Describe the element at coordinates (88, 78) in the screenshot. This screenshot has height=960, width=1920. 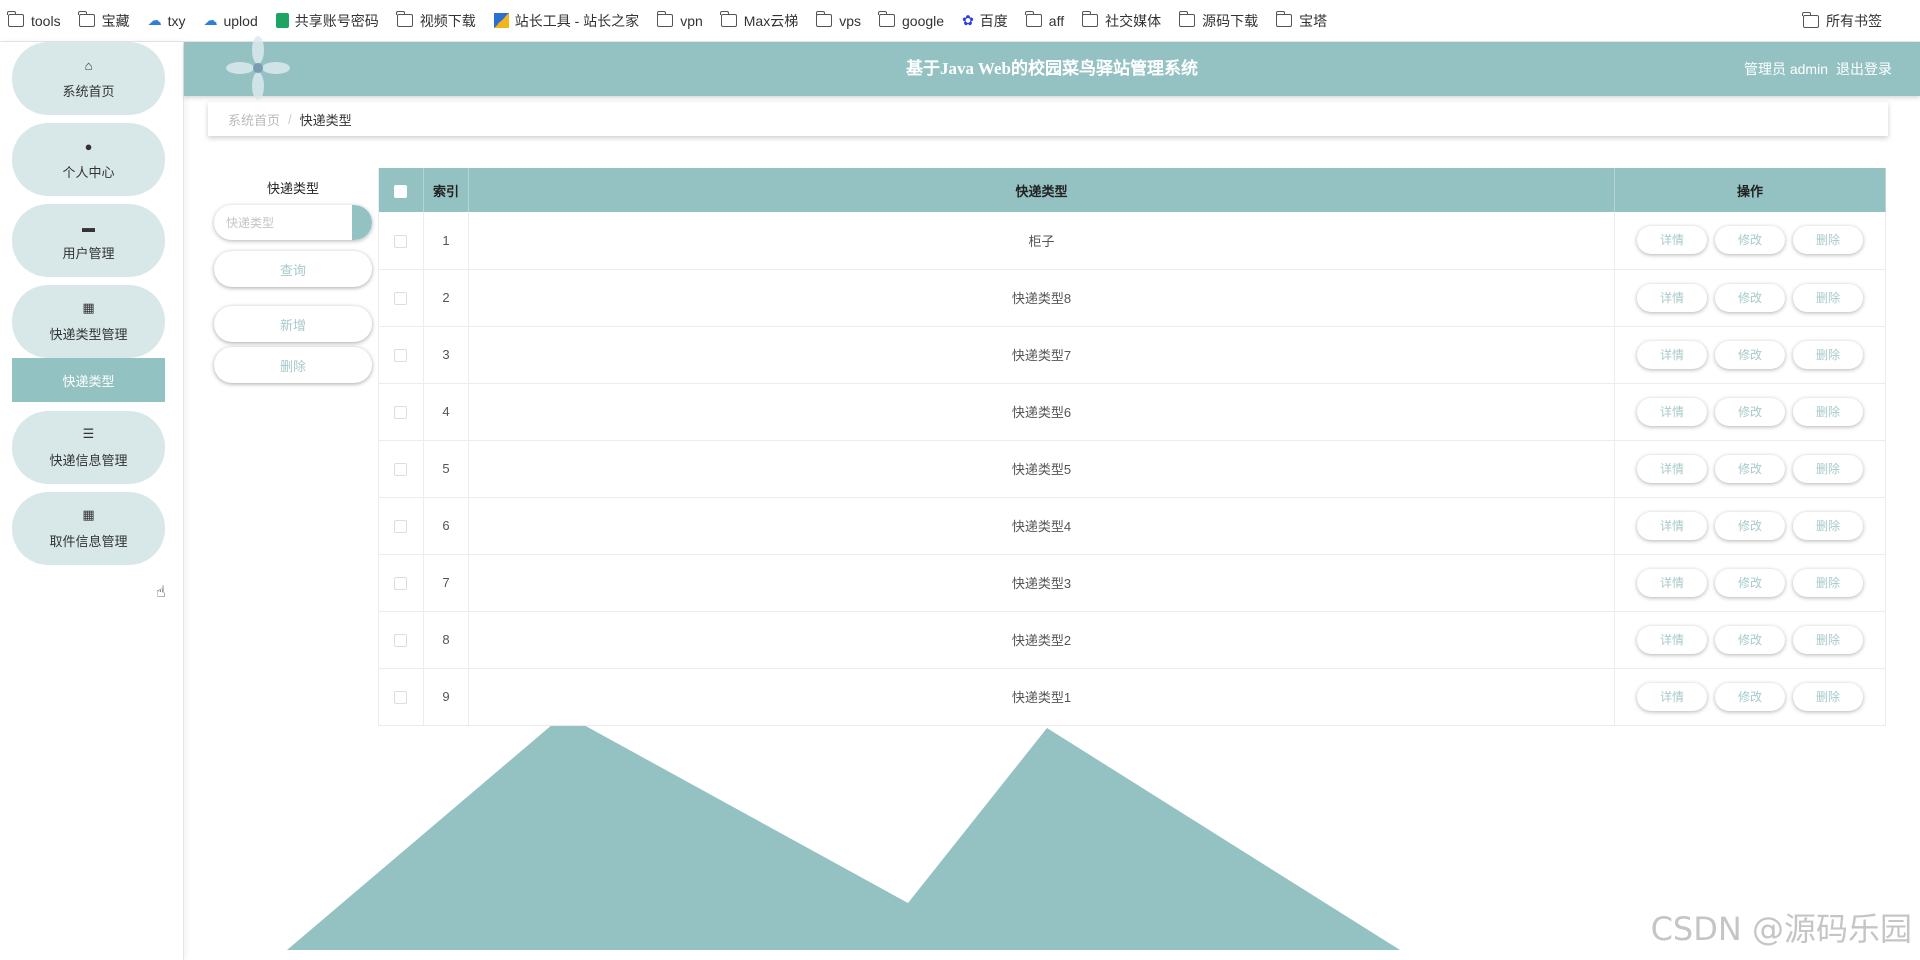
I see `sidebar-item-home: ⌂ 系统首页` at that location.